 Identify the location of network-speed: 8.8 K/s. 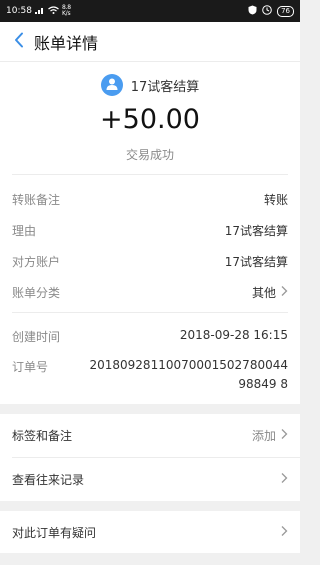
(66, 11).